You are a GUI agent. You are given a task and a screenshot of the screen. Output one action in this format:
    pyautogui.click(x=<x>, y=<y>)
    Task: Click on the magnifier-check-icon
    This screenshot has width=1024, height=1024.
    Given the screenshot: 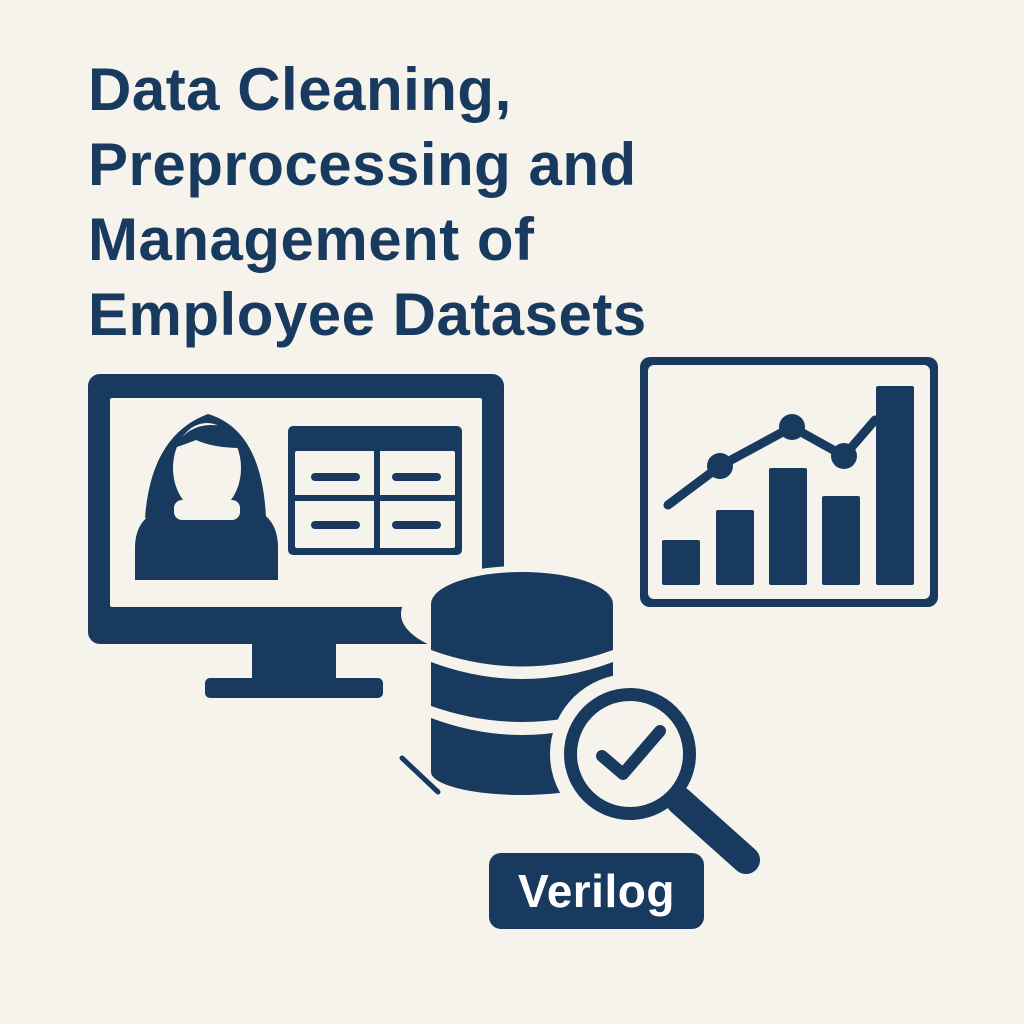 What is the action you would take?
    pyautogui.click(x=655, y=774)
    